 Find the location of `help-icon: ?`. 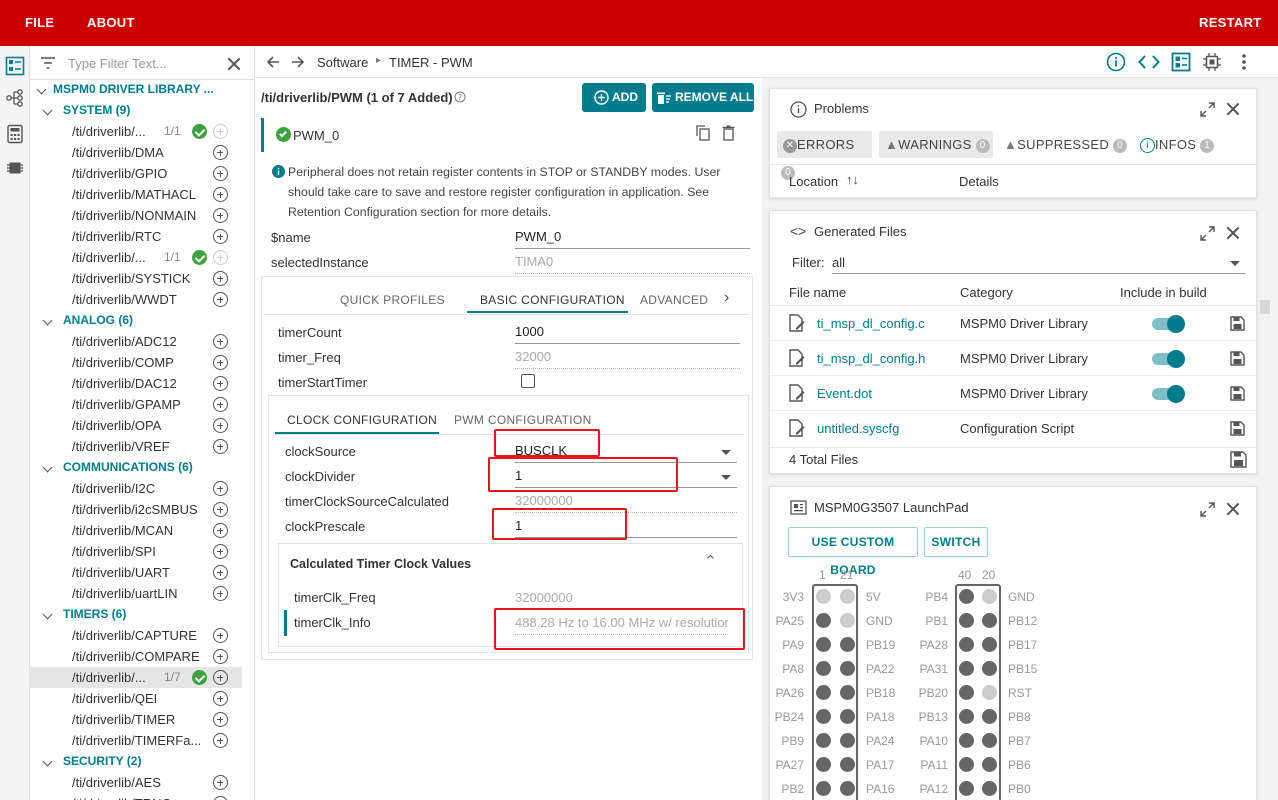

help-icon: ? is located at coordinates (460, 97).